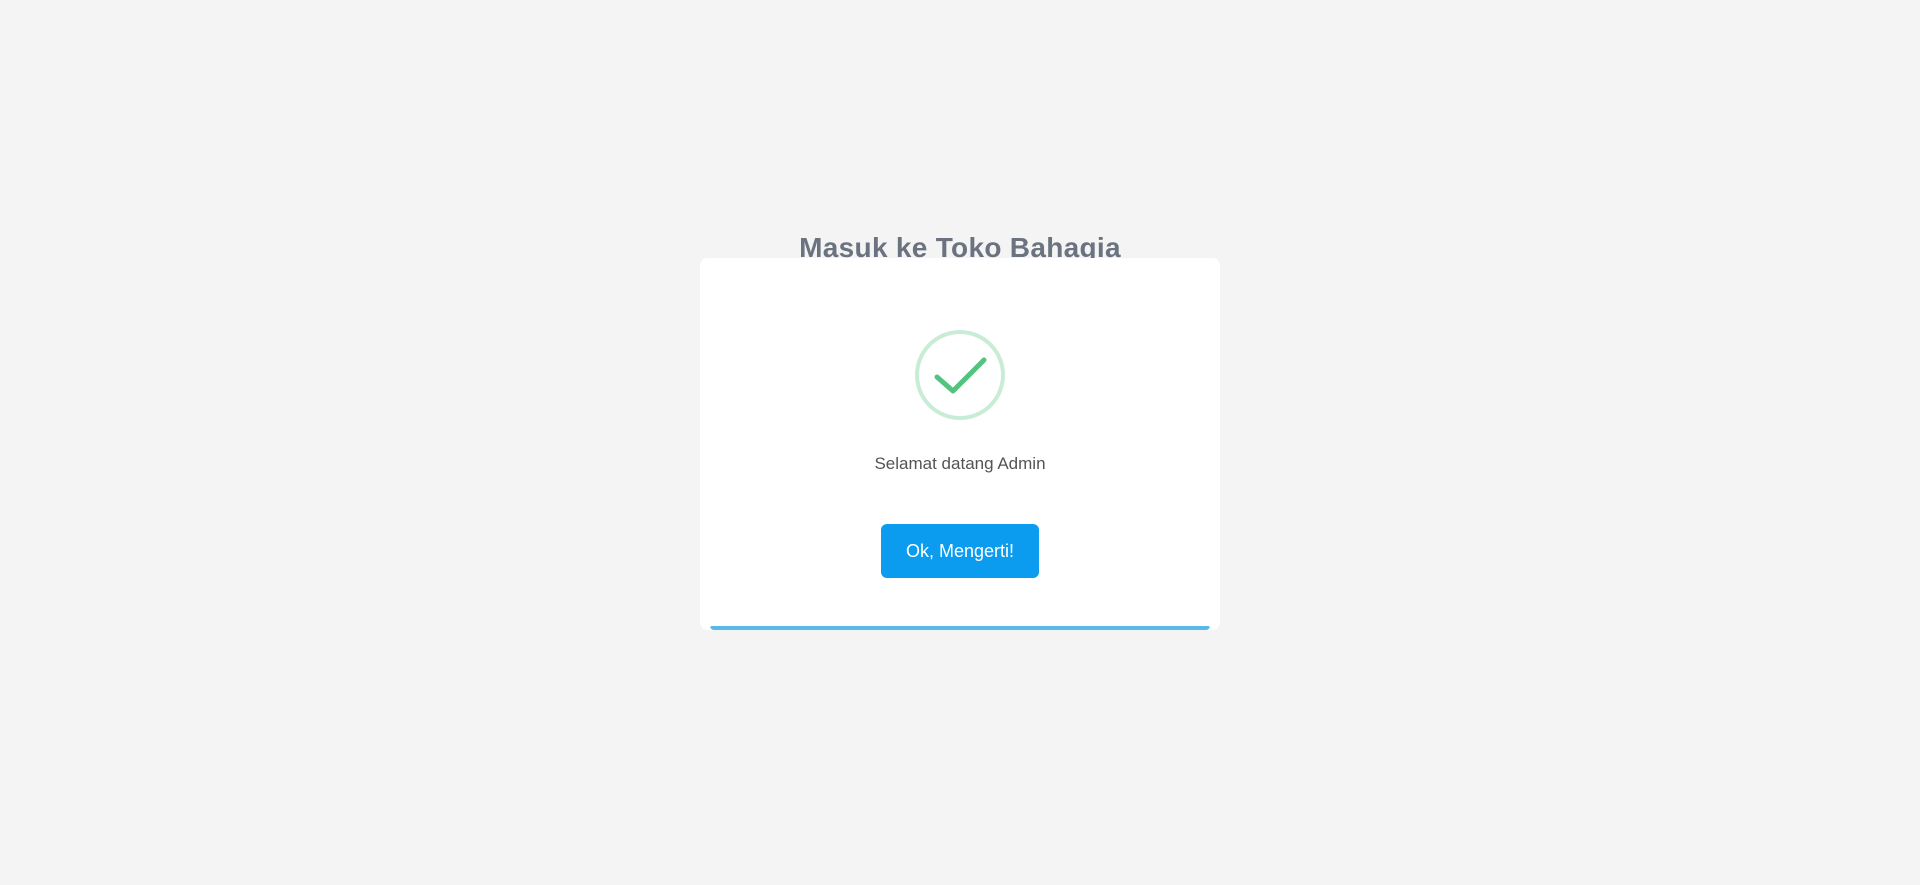 The width and height of the screenshot is (1920, 885). I want to click on dialog-message: Selamat datang Admin, so click(960, 463).